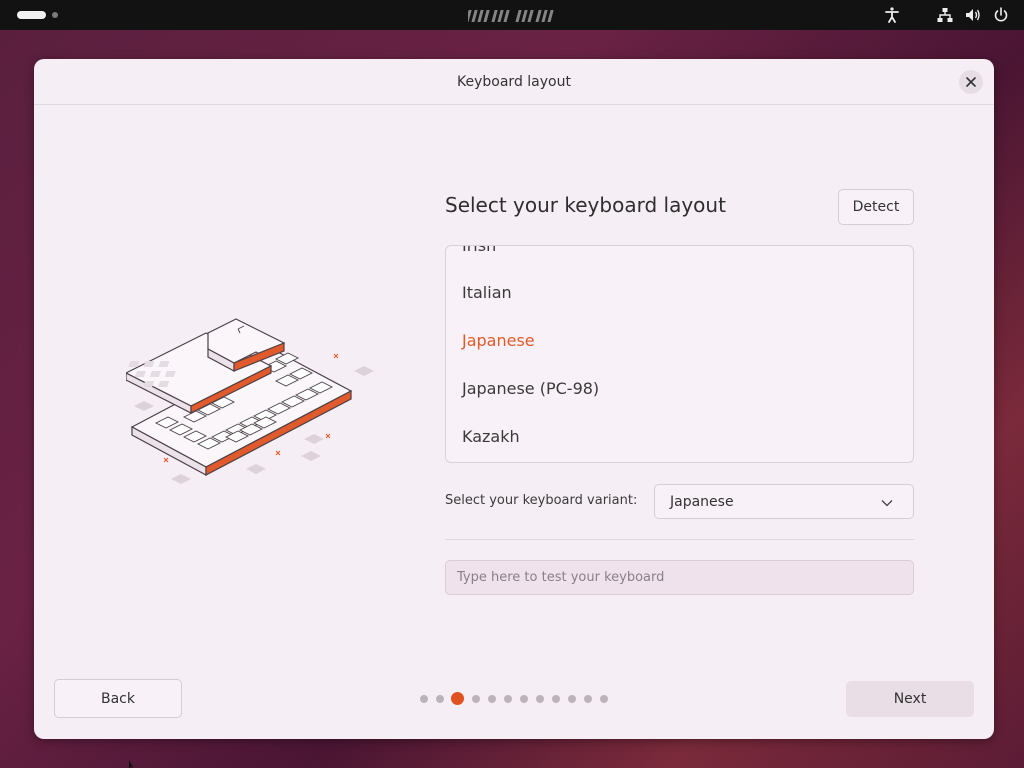 This screenshot has width=1024, height=768. I want to click on list-item-kazakh: Kazakh, so click(491, 436).